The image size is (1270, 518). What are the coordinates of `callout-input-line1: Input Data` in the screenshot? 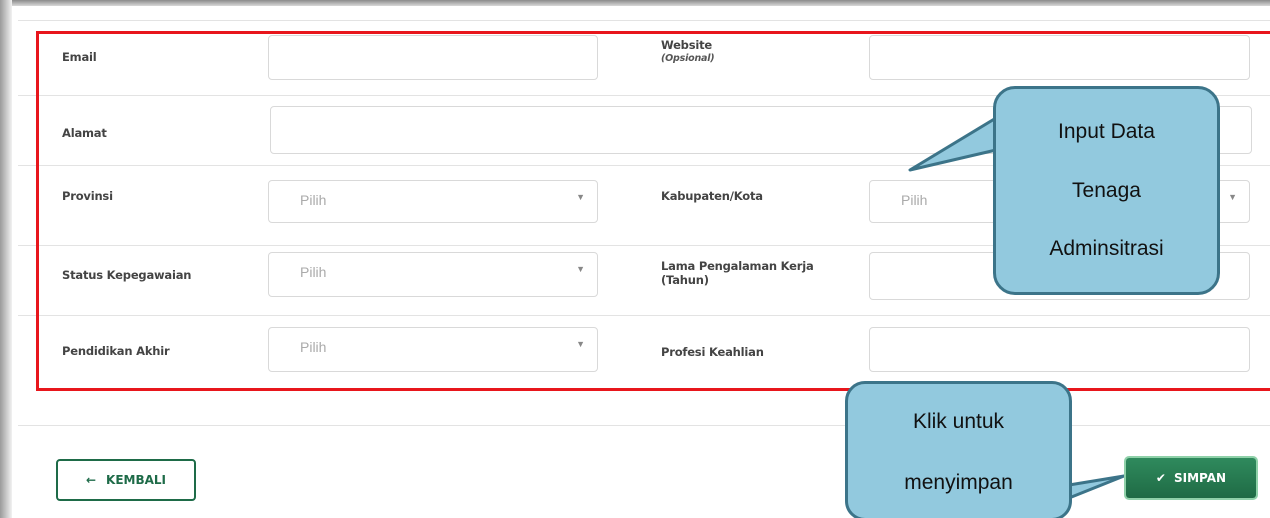 It's located at (1106, 131).